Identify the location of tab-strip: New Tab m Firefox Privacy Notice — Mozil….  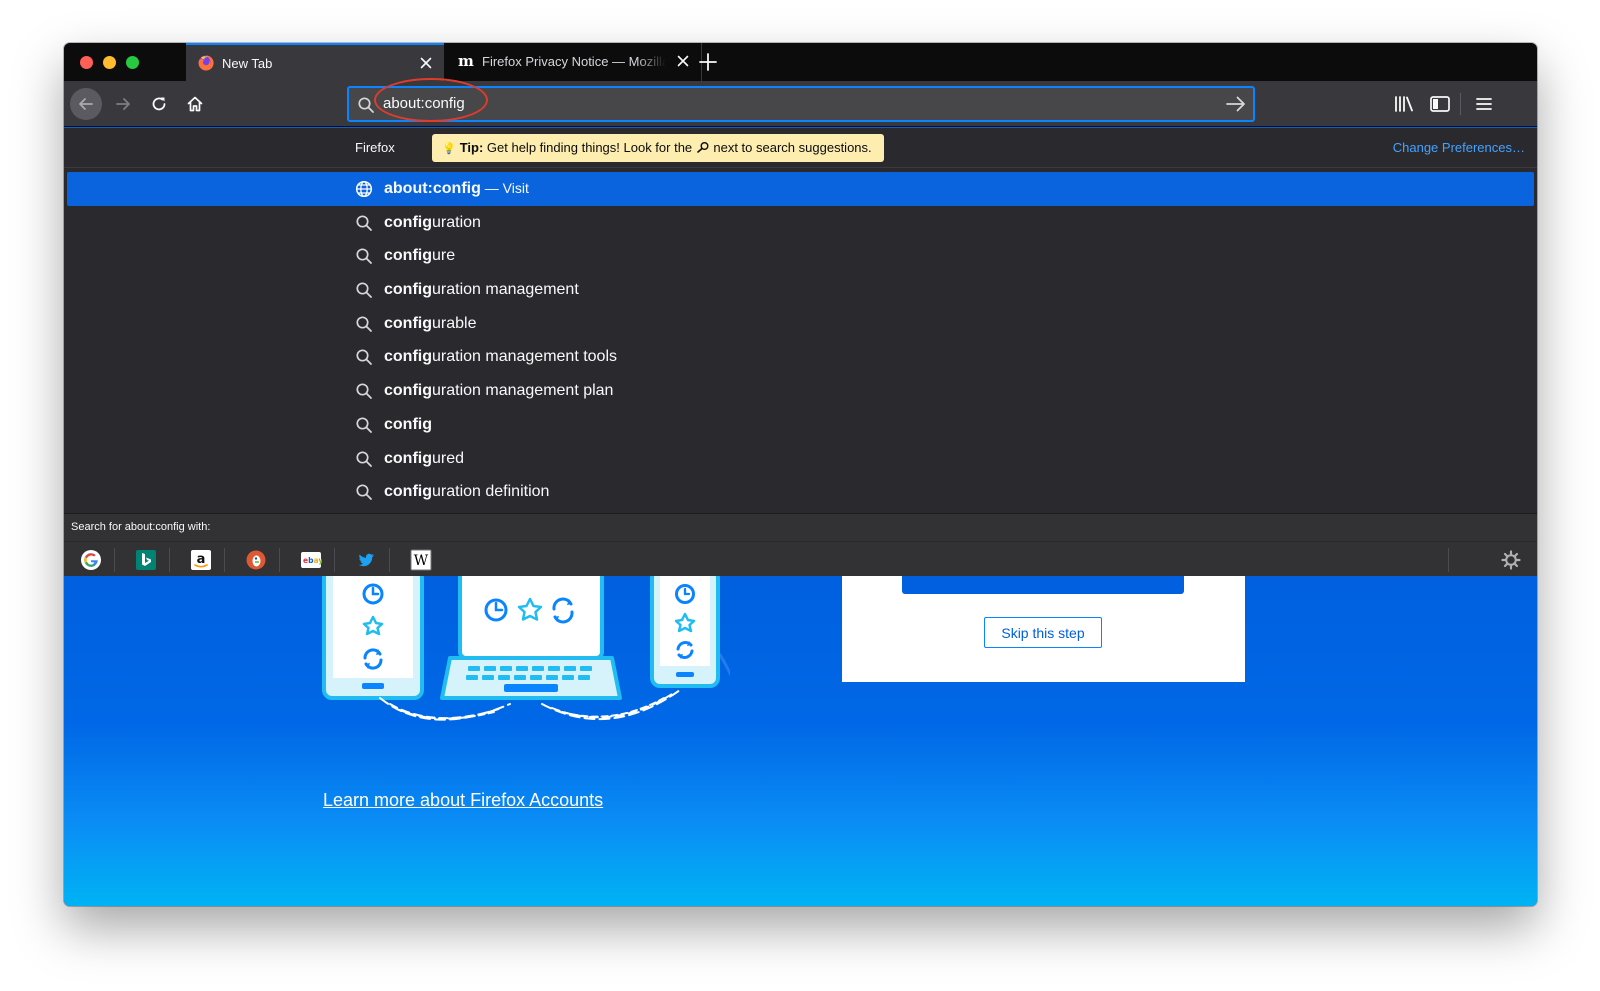
(800, 62).